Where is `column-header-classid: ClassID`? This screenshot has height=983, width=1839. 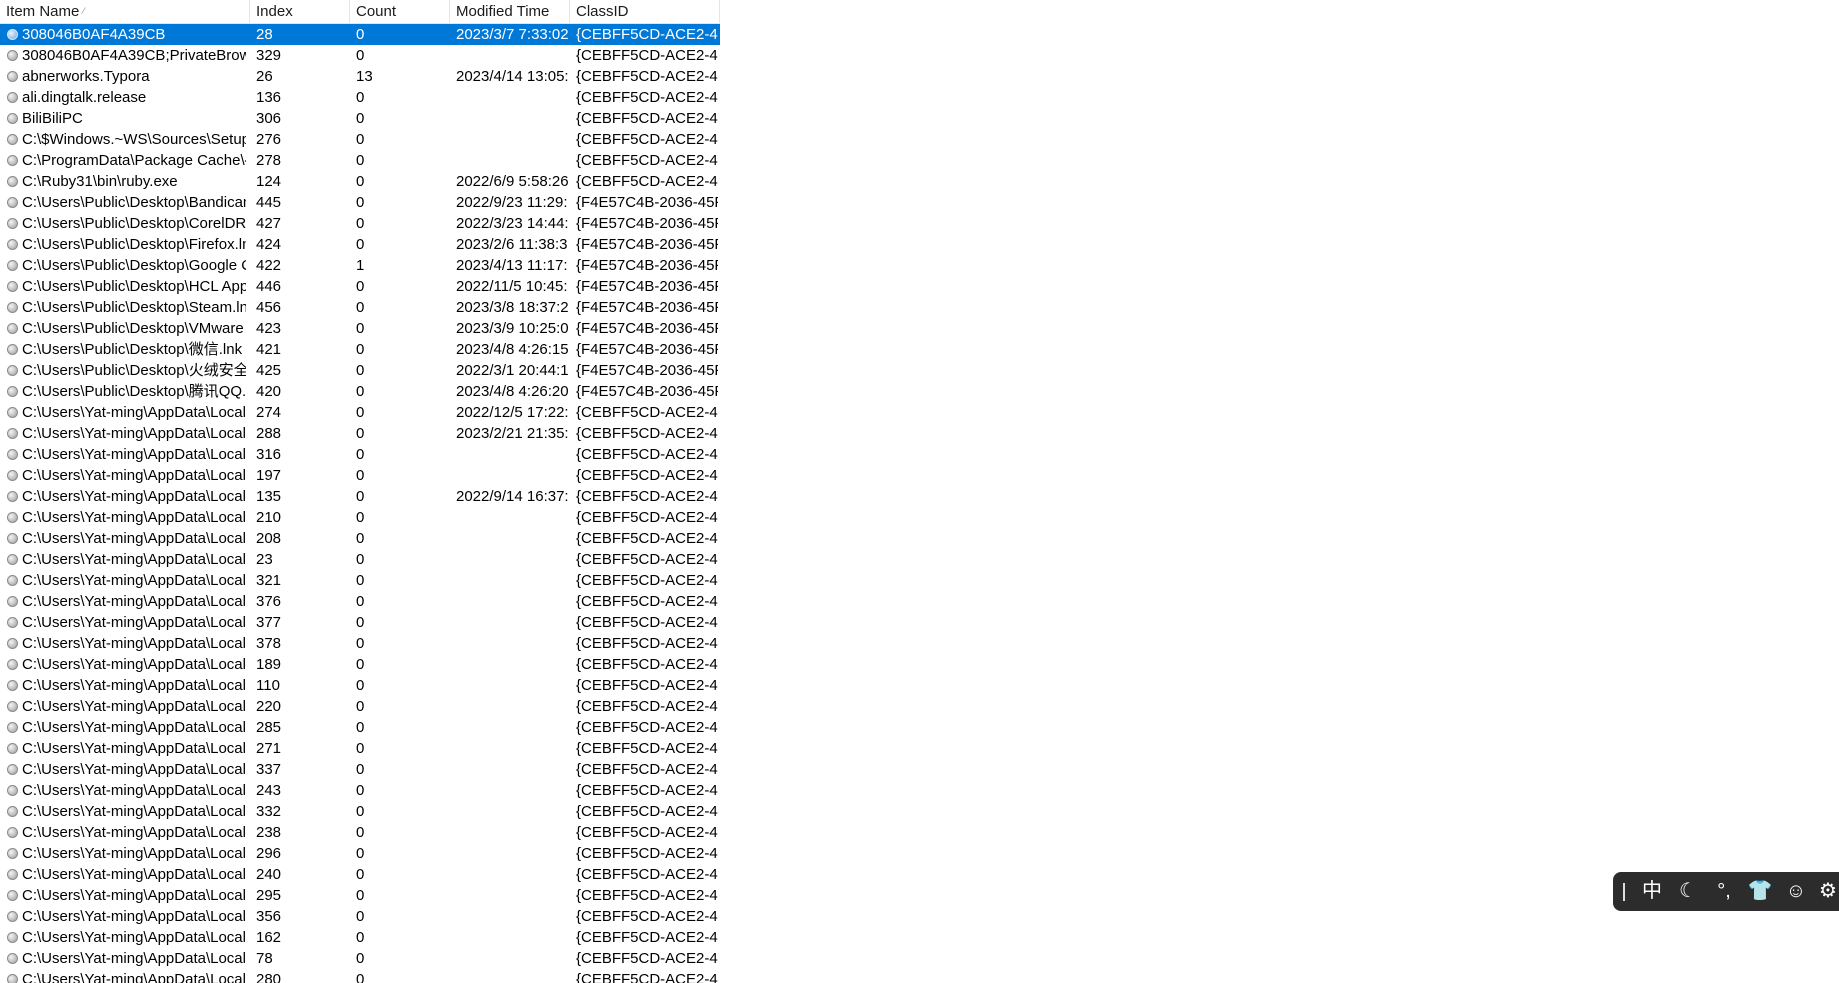 column-header-classid: ClassID is located at coordinates (645, 11).